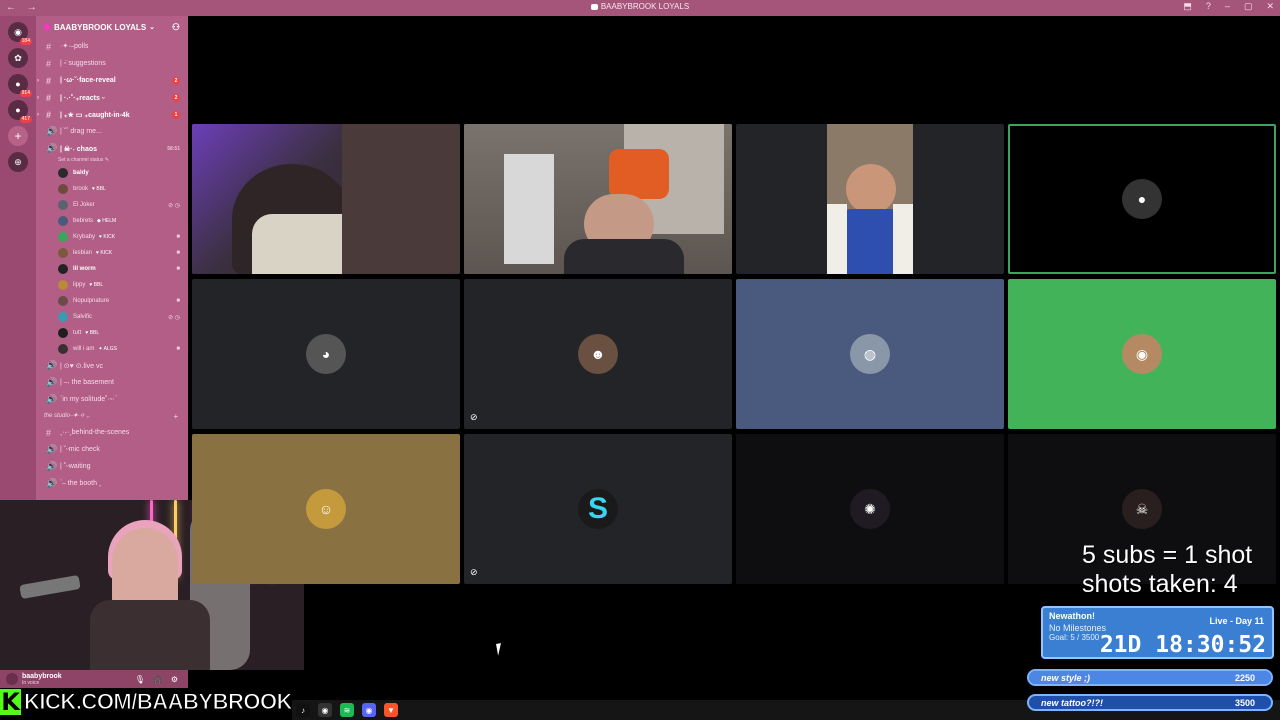 Image resolution: width=1280 pixels, height=720 pixels. Describe the element at coordinates (870, 509) in the screenshot. I see `video-tile: ✺` at that location.